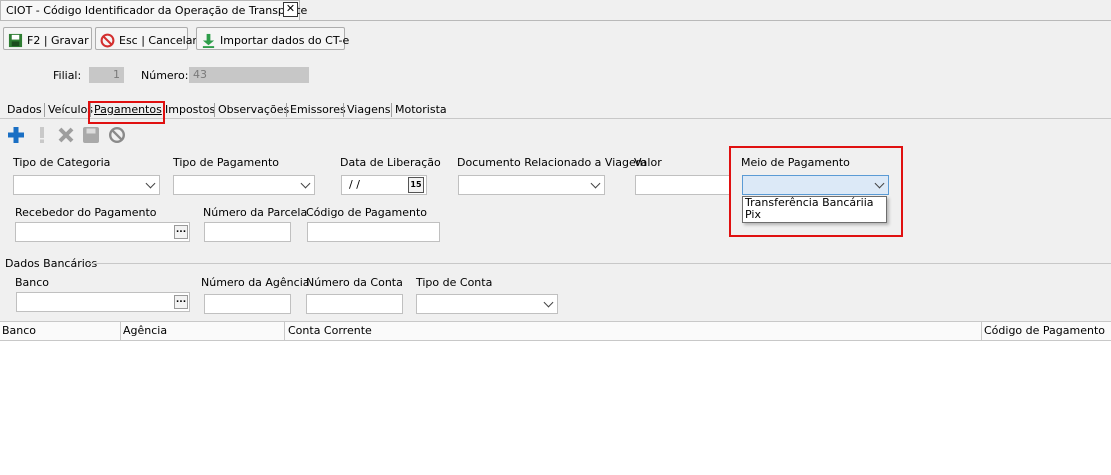 Image resolution: width=1111 pixels, height=475 pixels. Describe the element at coordinates (384, 185) in the screenshot. I see `data-liberacao-field: / / 15` at that location.